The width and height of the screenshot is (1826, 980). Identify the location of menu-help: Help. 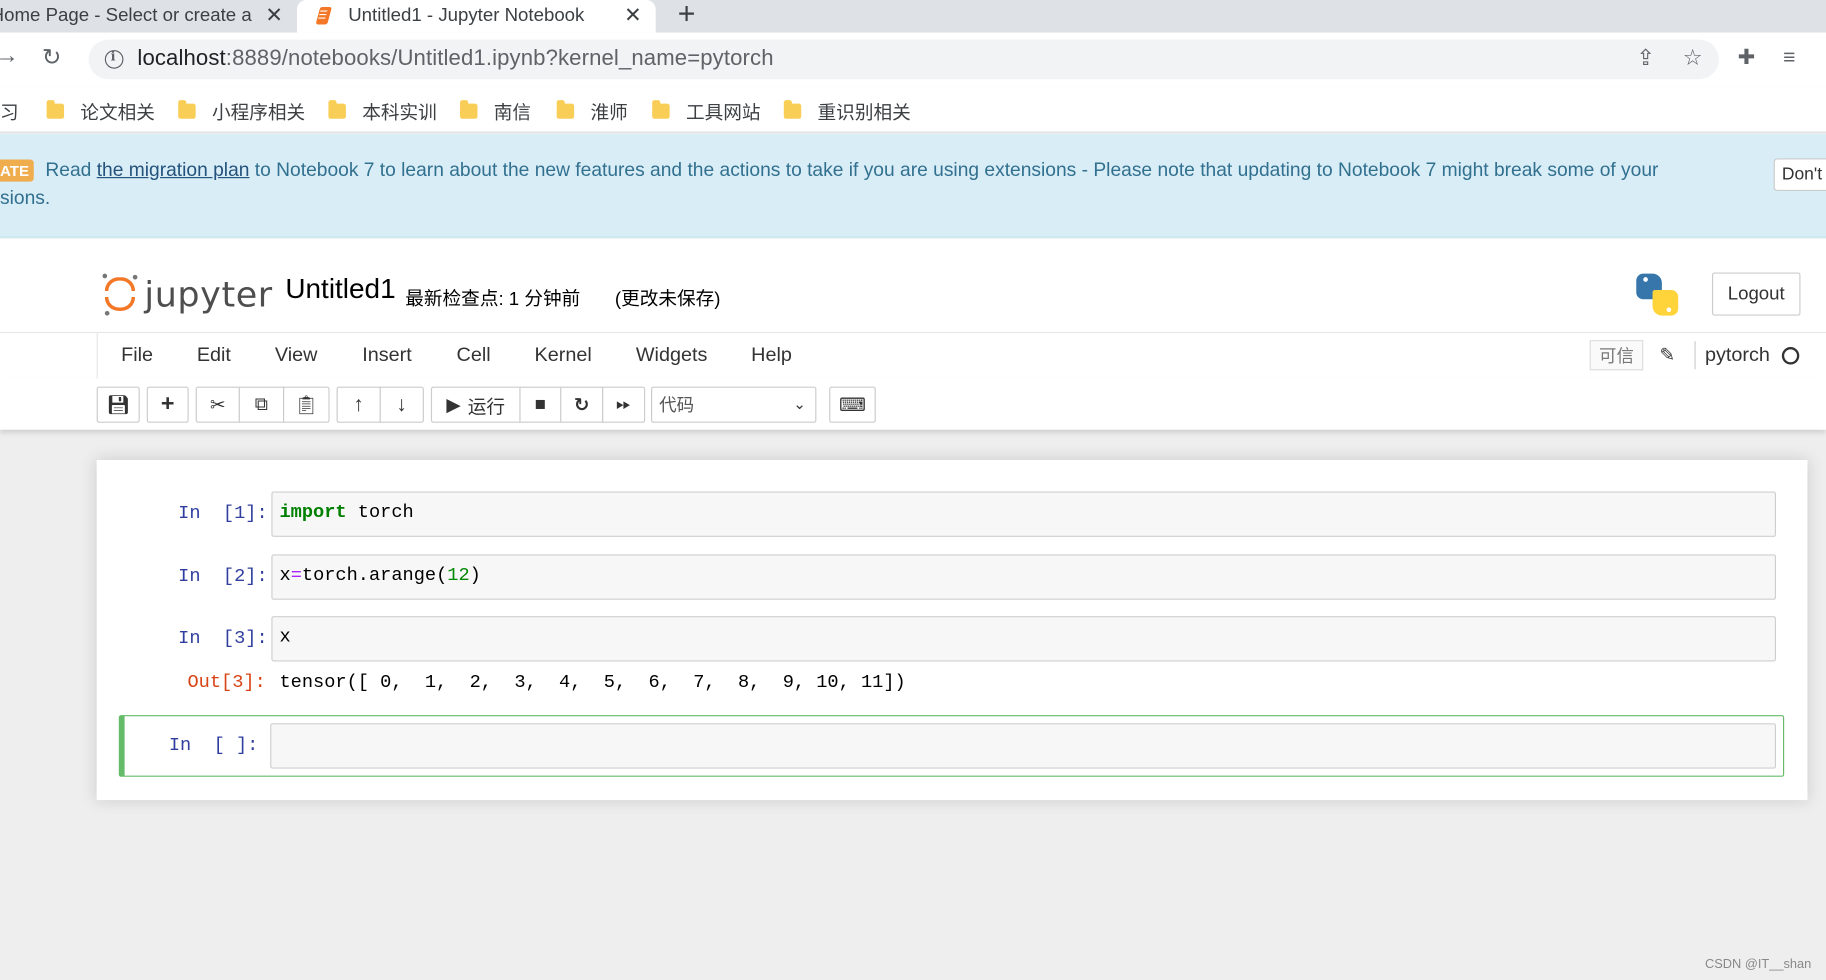
(771, 355).